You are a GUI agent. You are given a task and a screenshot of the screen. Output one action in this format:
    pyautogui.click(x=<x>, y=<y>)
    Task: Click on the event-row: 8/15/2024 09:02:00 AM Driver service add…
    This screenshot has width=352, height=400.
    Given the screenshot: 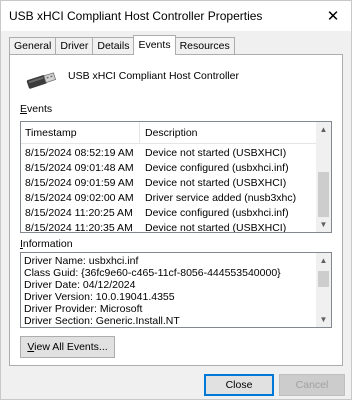 What is the action you would take?
    pyautogui.click(x=169, y=198)
    